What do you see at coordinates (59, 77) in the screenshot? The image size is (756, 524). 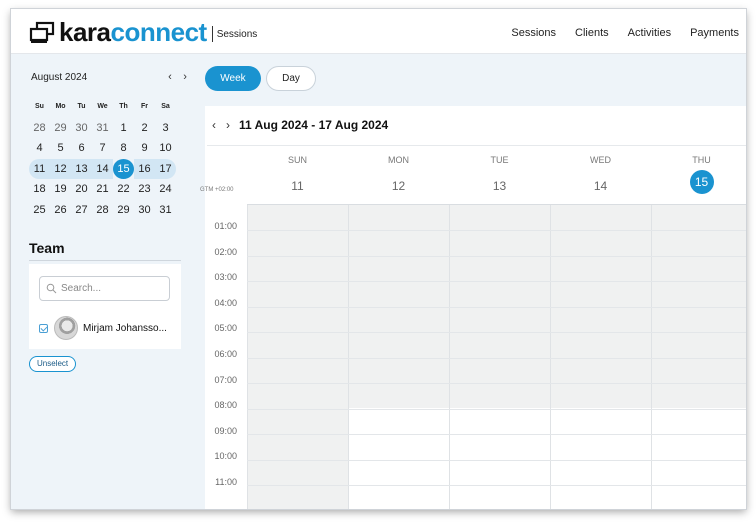 I see `mini-calendar-month: August 2024` at bounding box center [59, 77].